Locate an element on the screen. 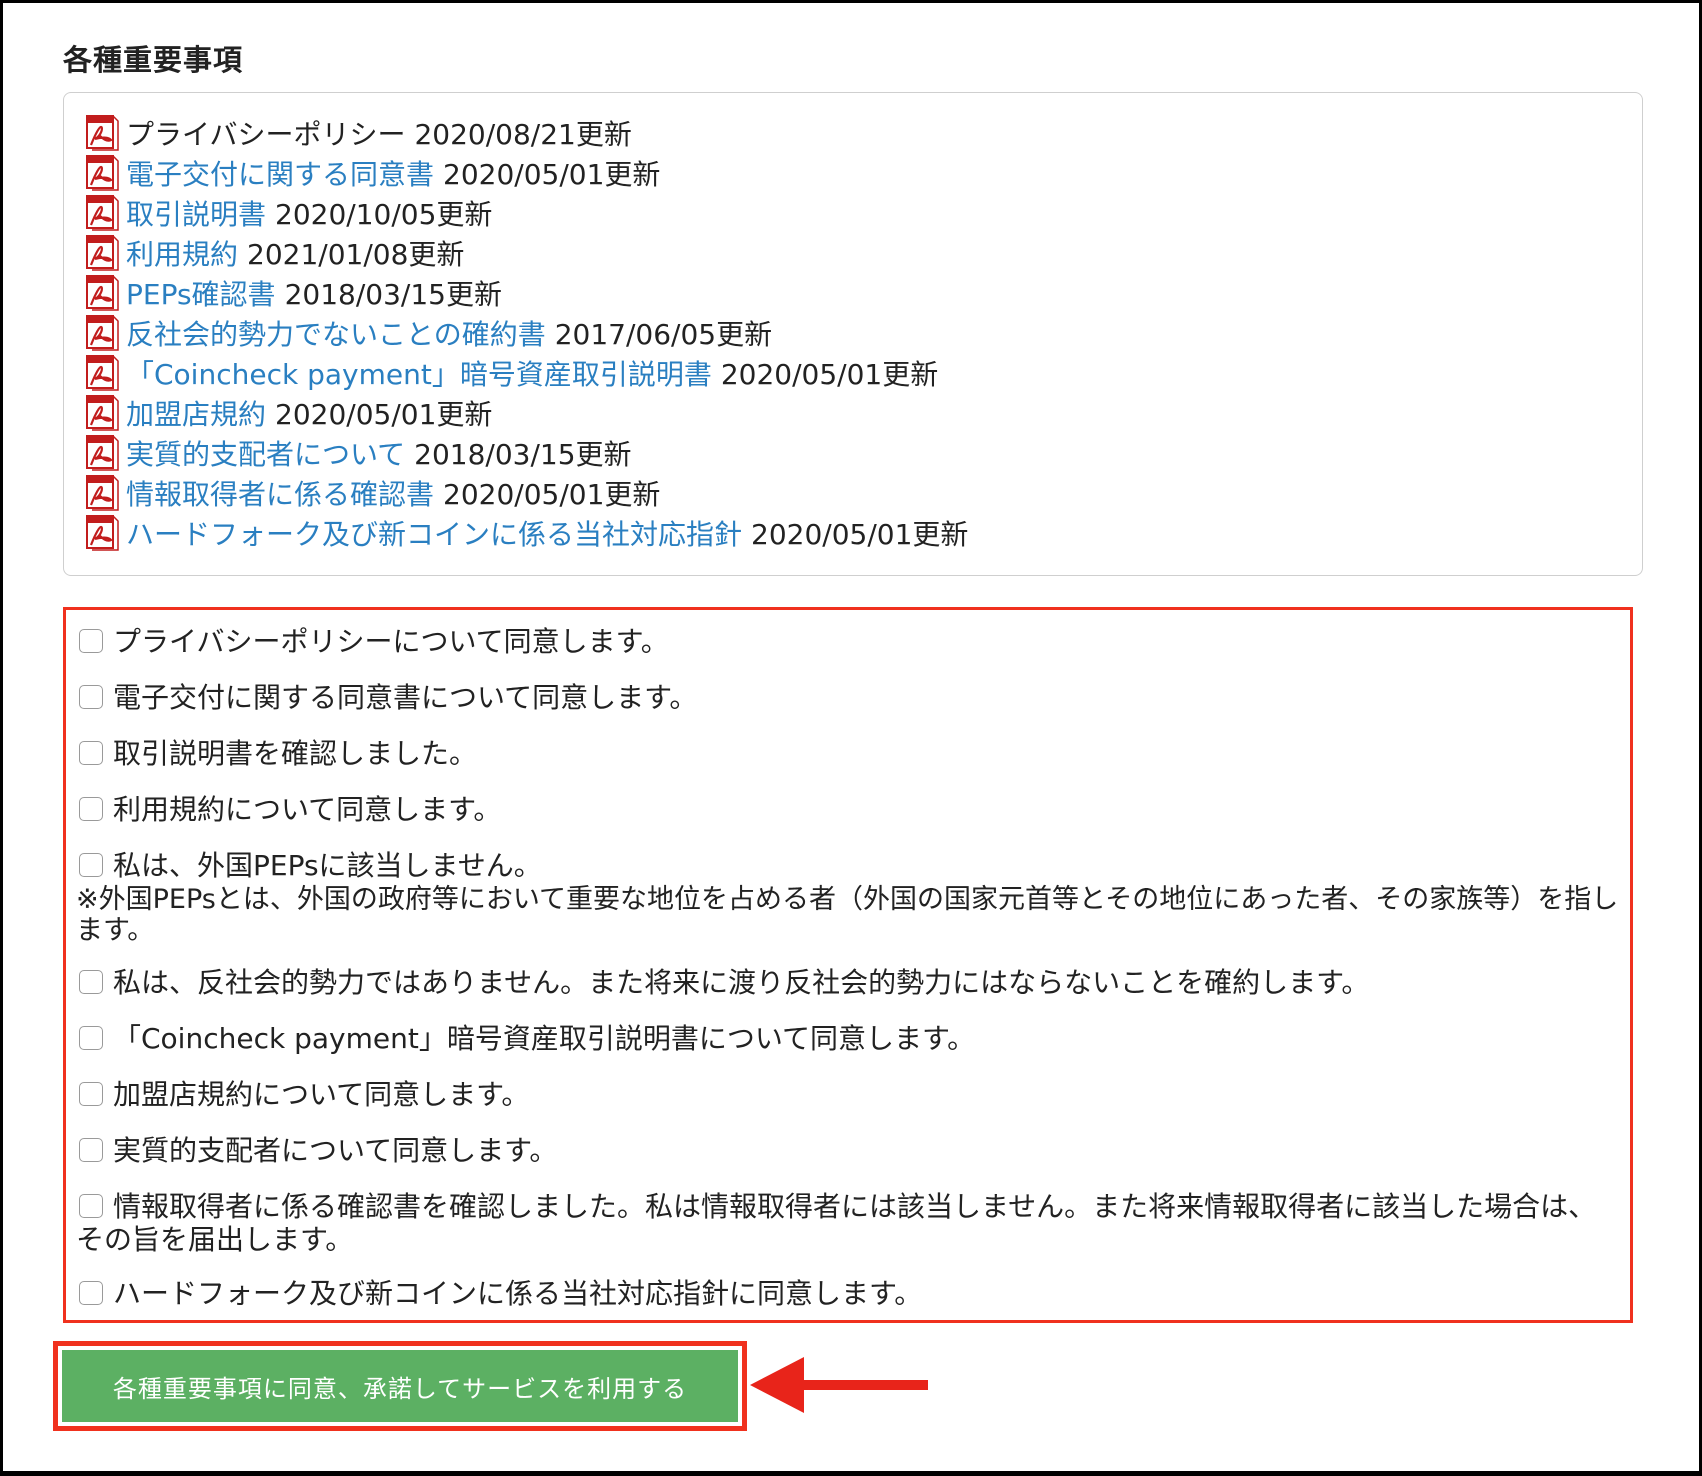 The image size is (1702, 1476). arrow-left-icon is located at coordinates (839, 1385).